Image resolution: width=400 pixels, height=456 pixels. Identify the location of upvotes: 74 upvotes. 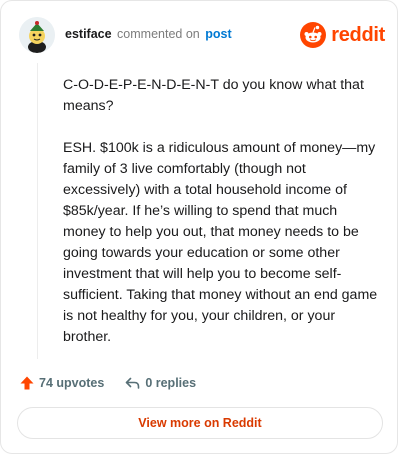
(61, 383).